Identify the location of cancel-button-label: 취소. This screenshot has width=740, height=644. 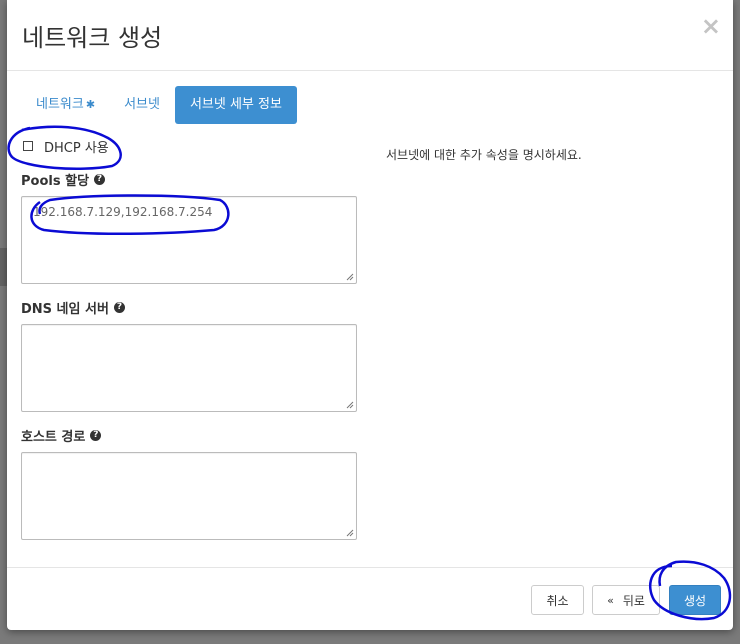
(557, 600).